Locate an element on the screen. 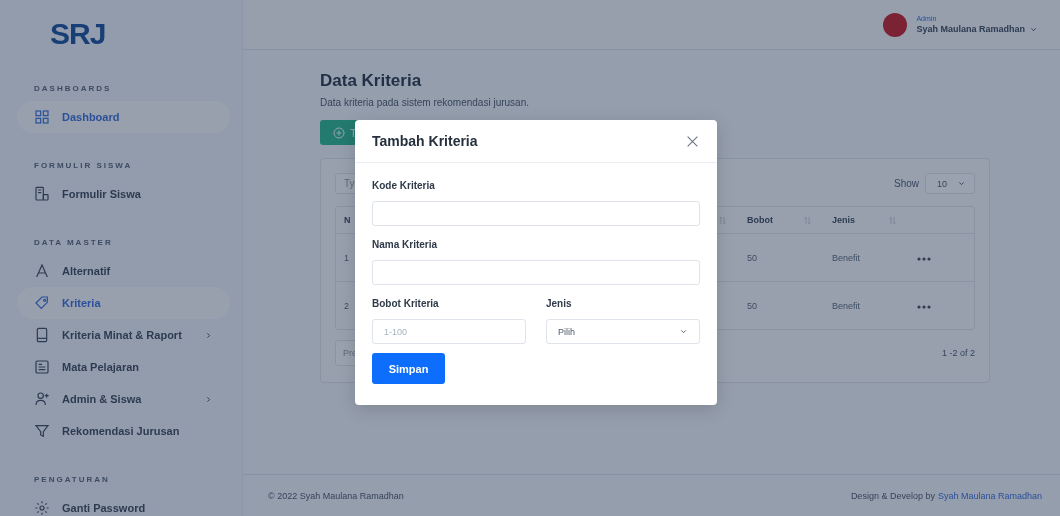 The image size is (1060, 516). field-label: Nama Kriteria is located at coordinates (405, 244).